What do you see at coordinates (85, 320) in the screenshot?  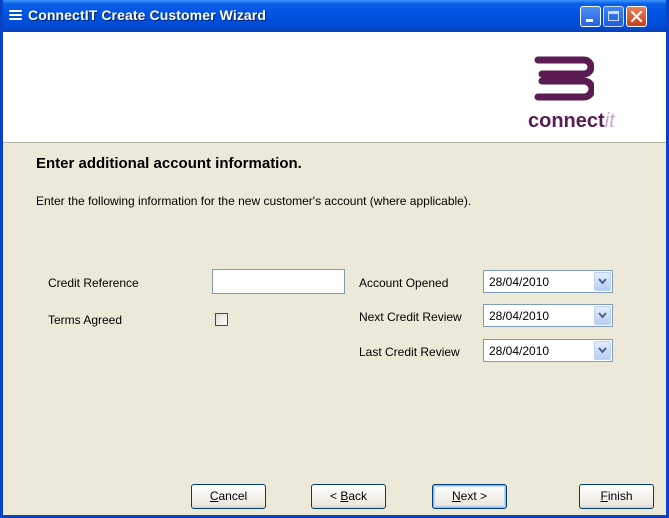 I see `terms-agreed-label: Terms Agreed` at bounding box center [85, 320].